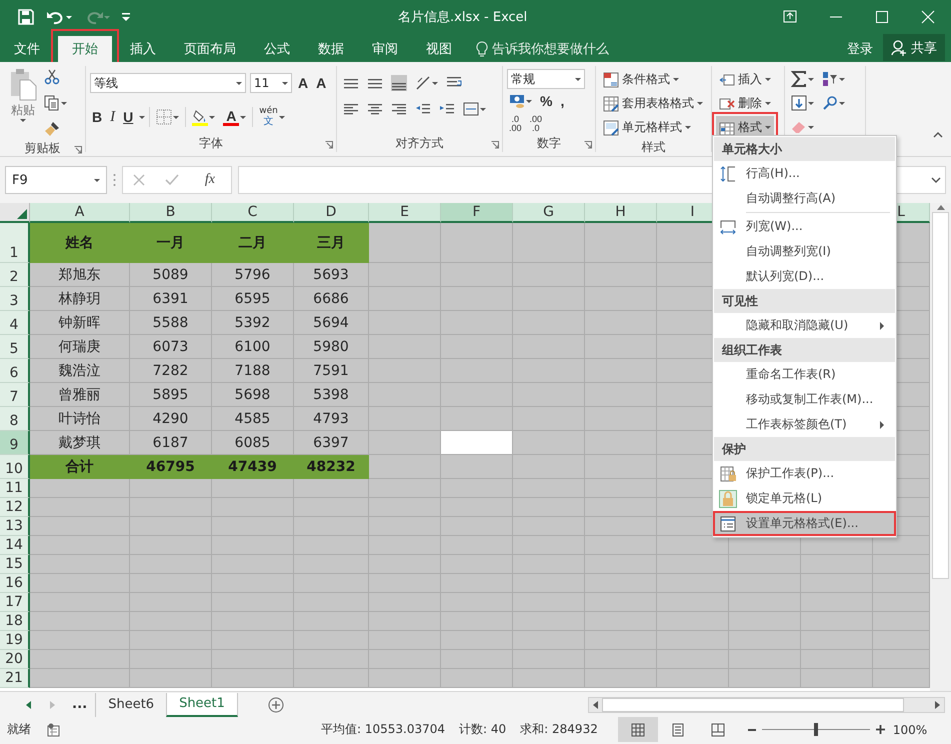 This screenshot has width=951, height=744. Describe the element at coordinates (56, 180) in the screenshot. I see `name-box: F9` at that location.